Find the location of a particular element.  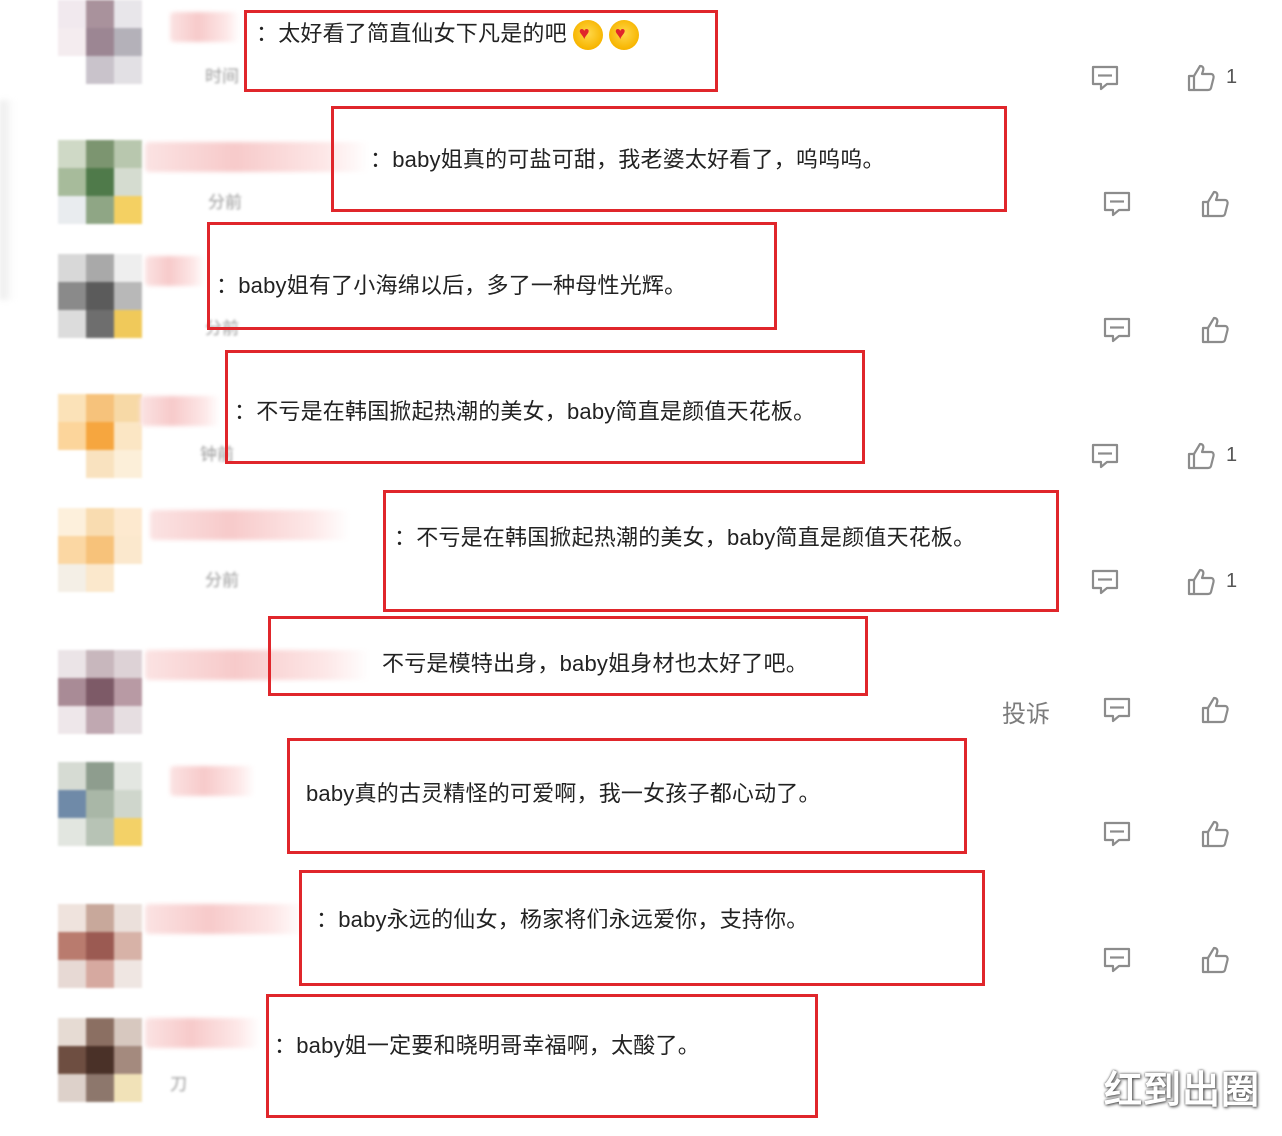

comment-text: baby真的古灵精怪的可爱啊，我一女孩子都心动了。 is located at coordinates (563, 792).